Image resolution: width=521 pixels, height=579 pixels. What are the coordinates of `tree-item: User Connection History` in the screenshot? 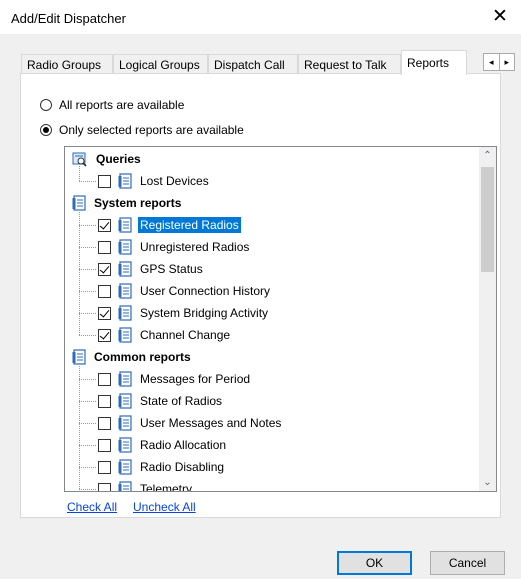 It's located at (185, 291).